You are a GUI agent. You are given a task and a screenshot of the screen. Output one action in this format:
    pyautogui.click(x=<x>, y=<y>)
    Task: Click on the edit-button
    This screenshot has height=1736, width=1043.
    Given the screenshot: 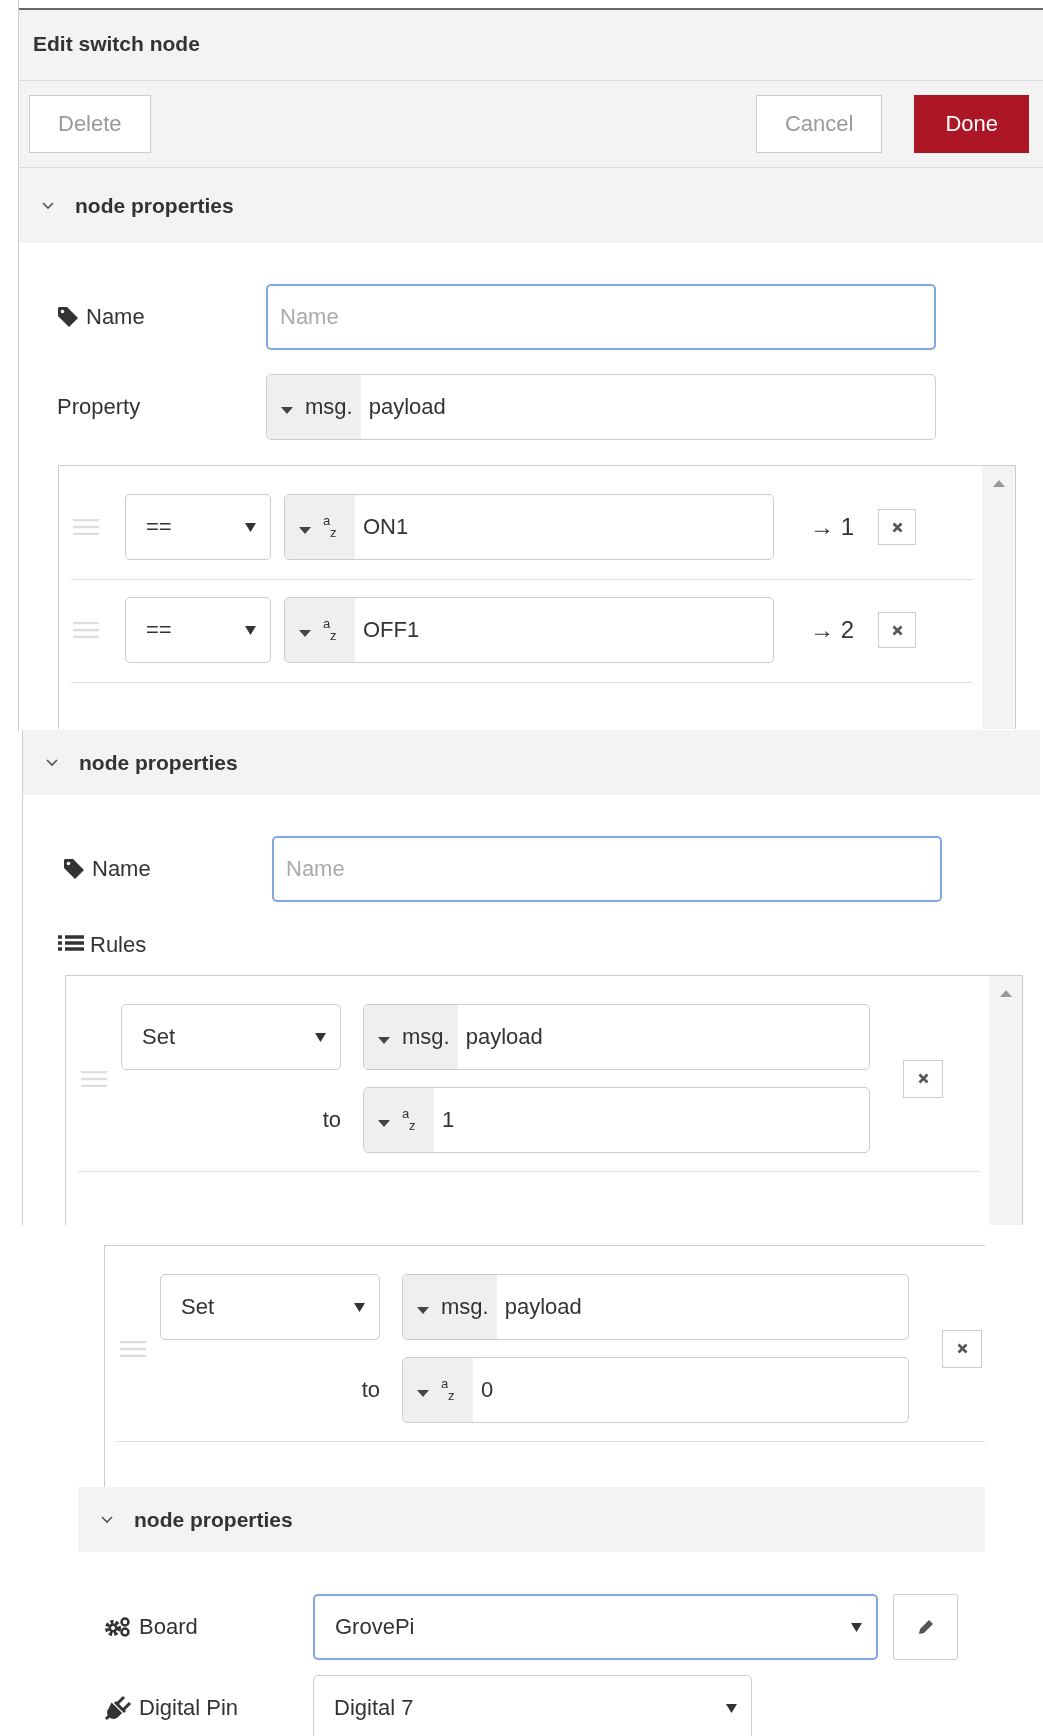 What is the action you would take?
    pyautogui.click(x=925, y=1627)
    